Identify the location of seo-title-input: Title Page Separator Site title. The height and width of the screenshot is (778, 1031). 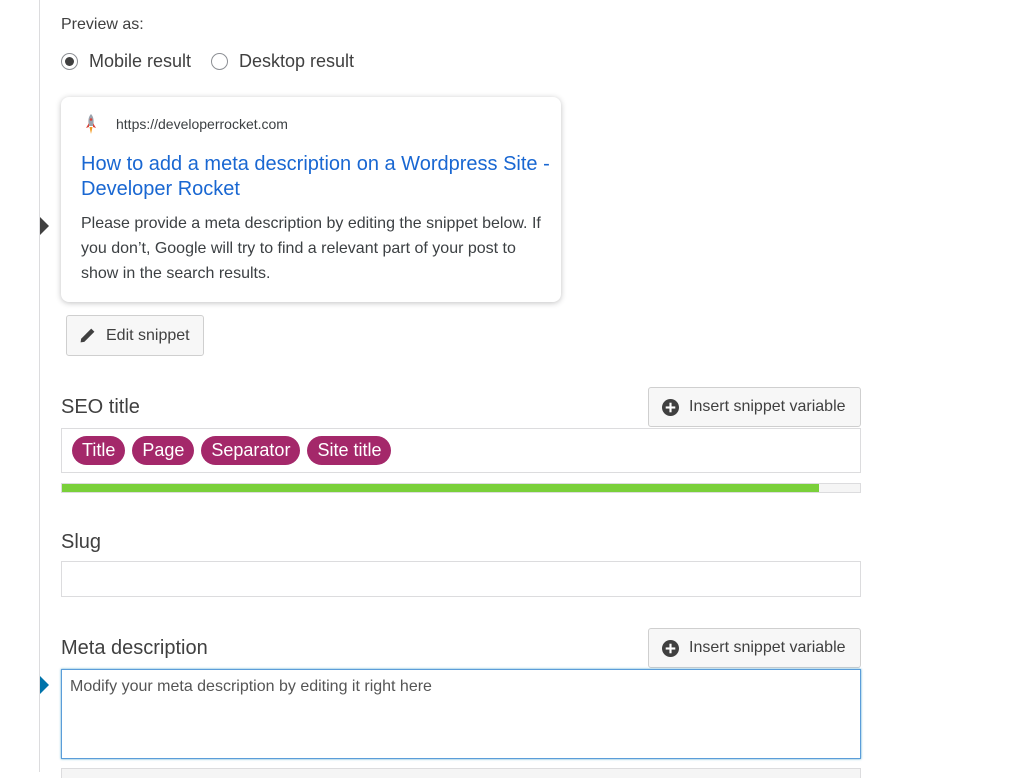
(461, 450).